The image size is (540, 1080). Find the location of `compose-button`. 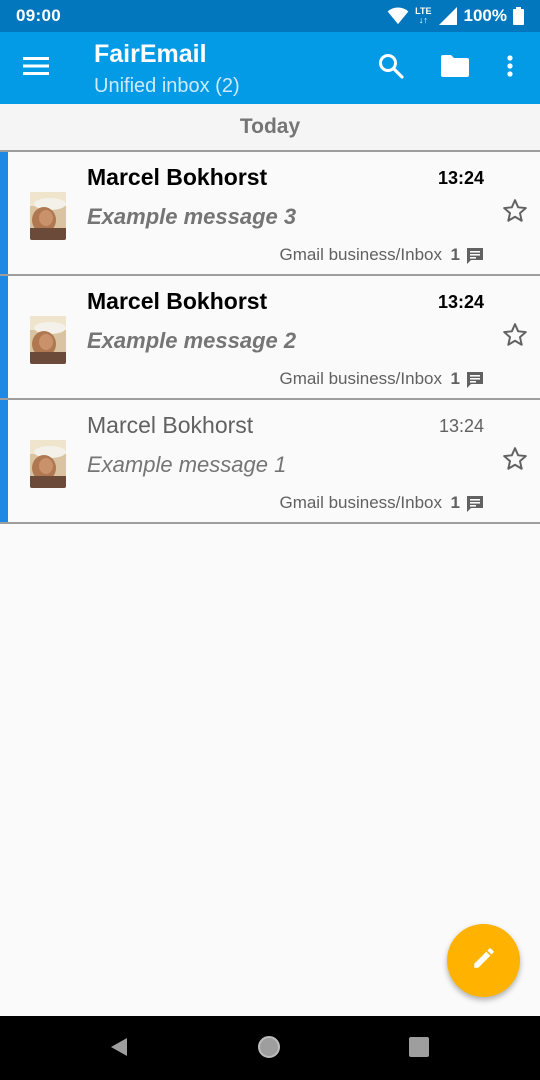

compose-button is located at coordinates (483, 960).